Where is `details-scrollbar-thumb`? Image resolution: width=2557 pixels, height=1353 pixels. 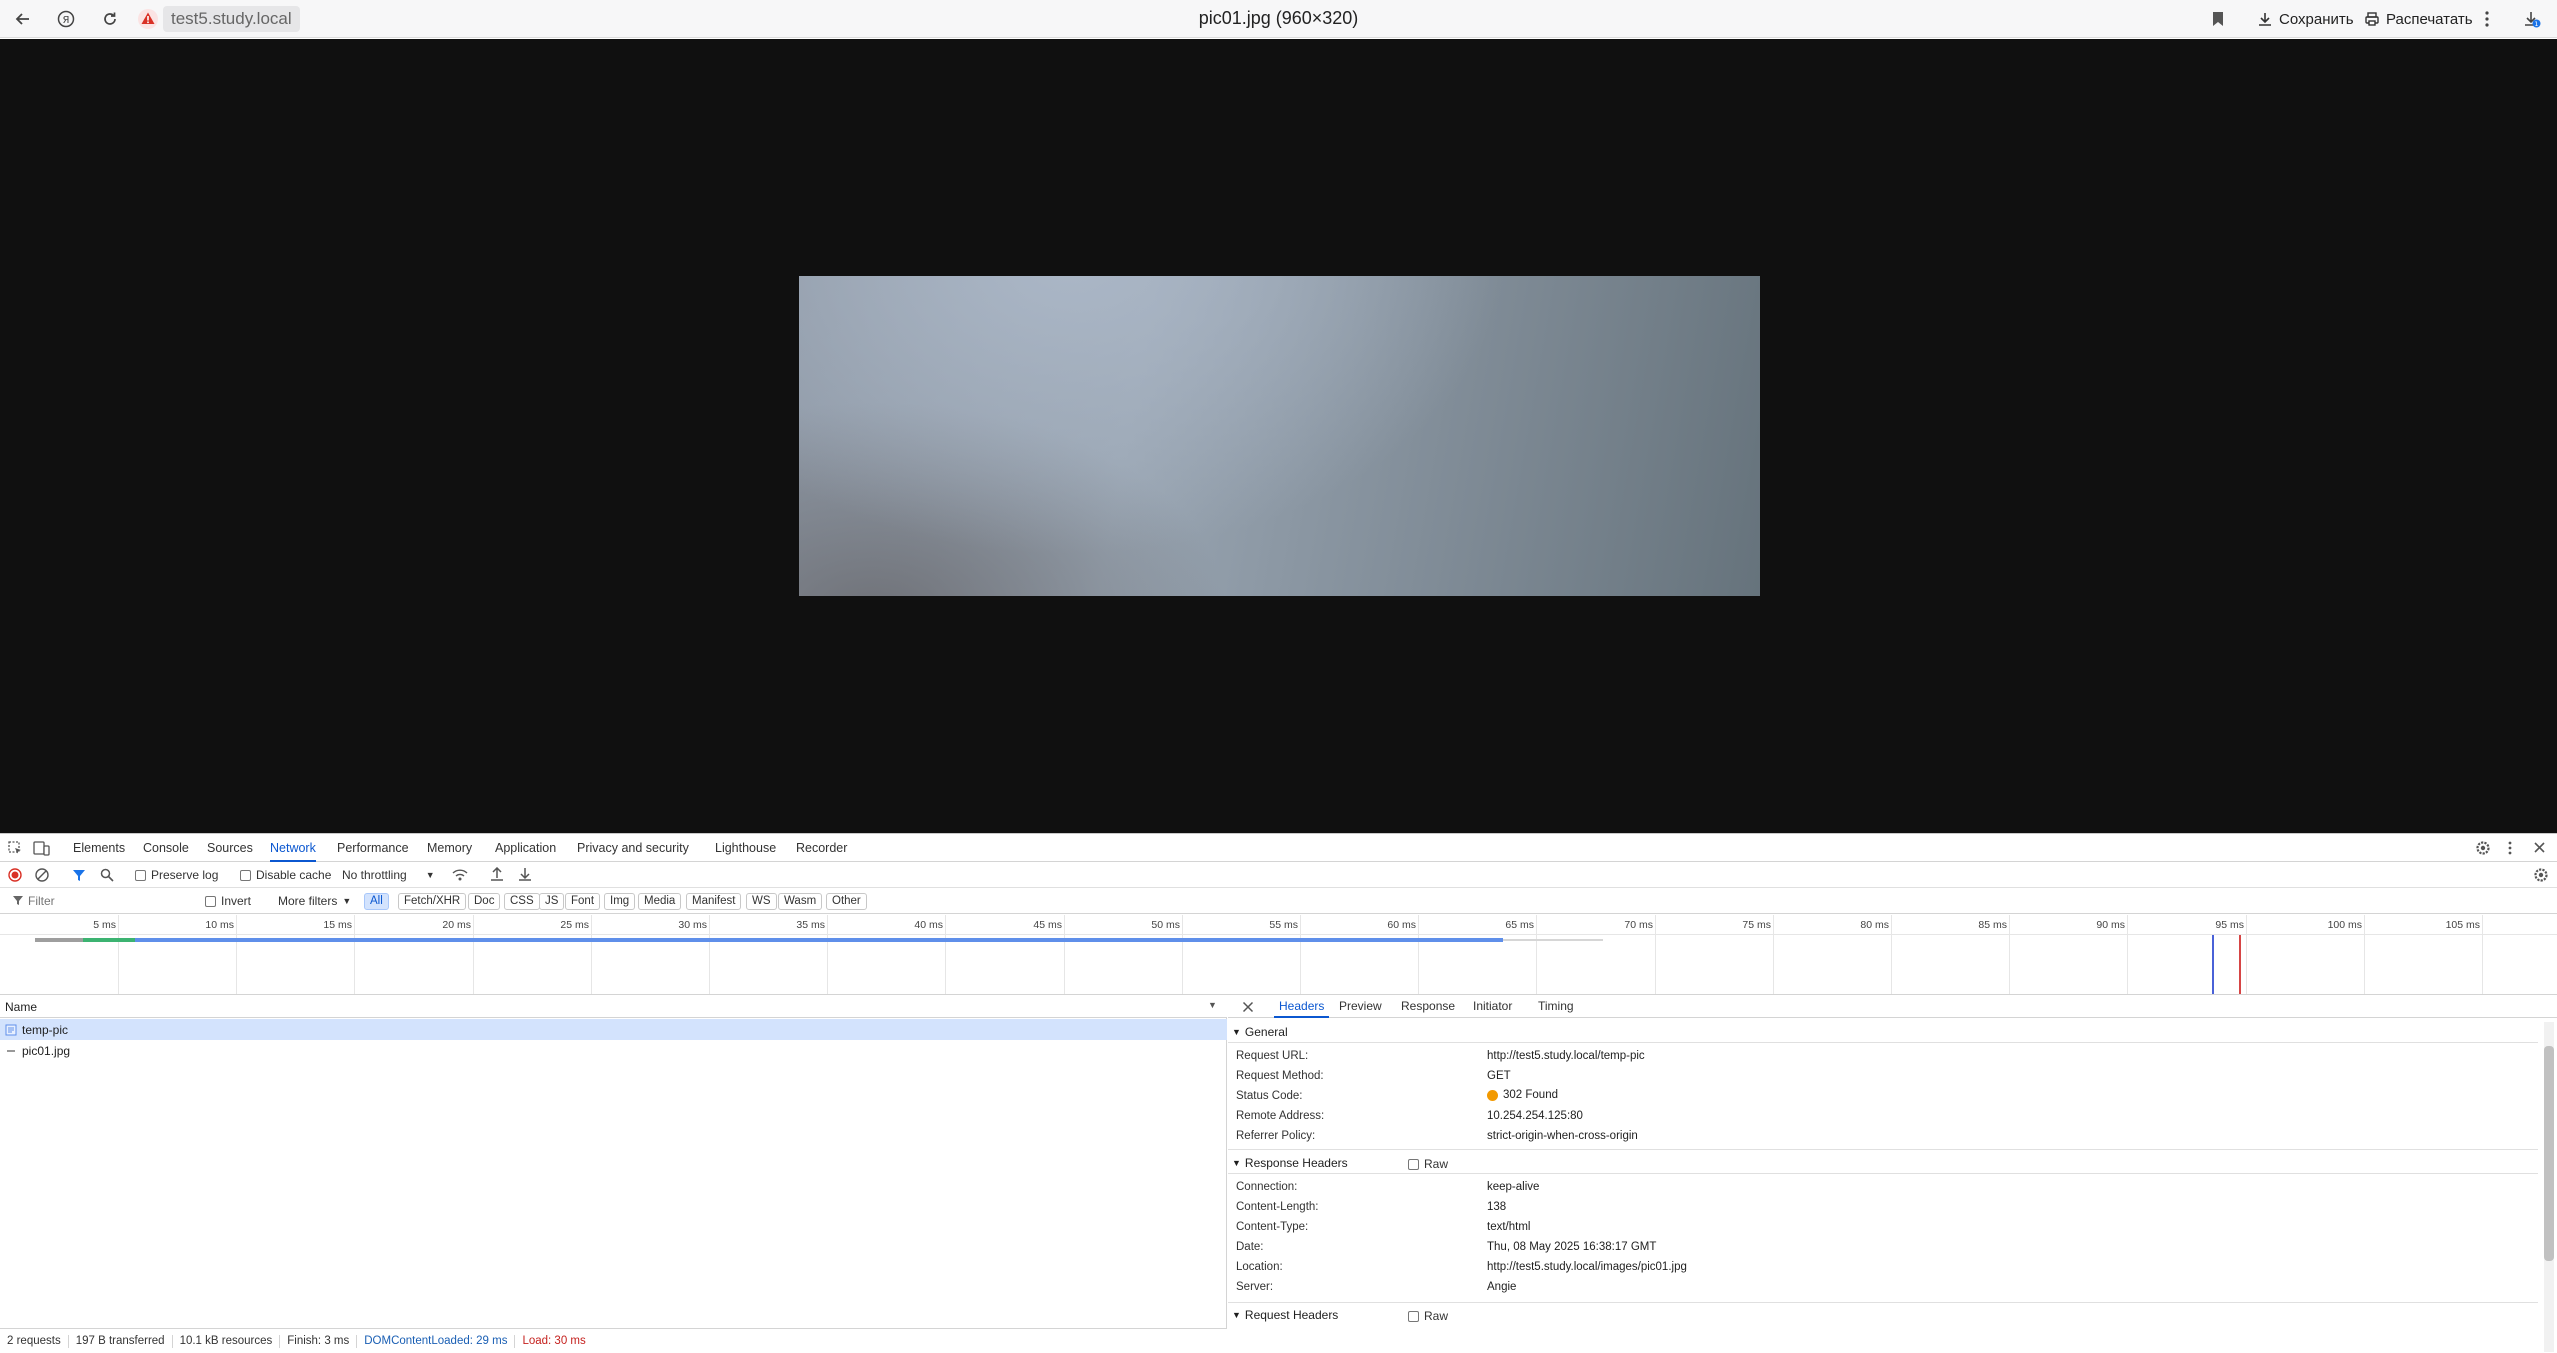
details-scrollbar-thumb is located at coordinates (2549, 1153).